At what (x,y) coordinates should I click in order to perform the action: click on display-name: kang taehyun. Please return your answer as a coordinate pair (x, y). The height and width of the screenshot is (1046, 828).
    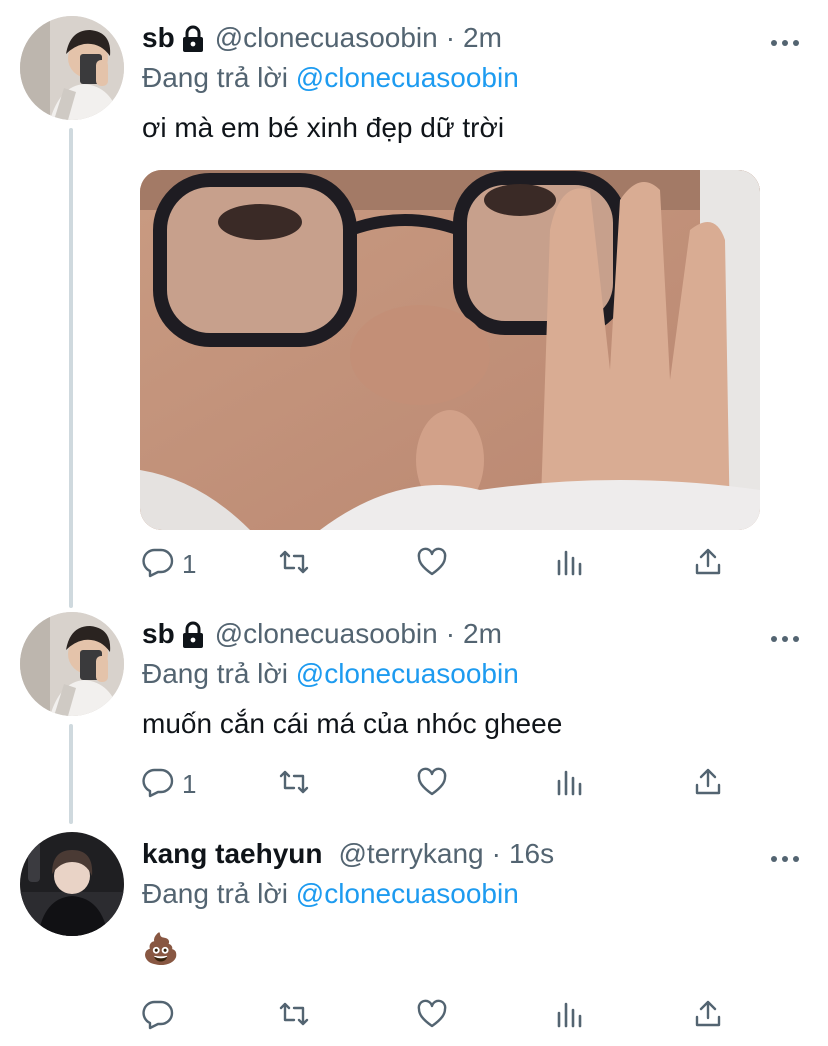
    Looking at the image, I should click on (232, 854).